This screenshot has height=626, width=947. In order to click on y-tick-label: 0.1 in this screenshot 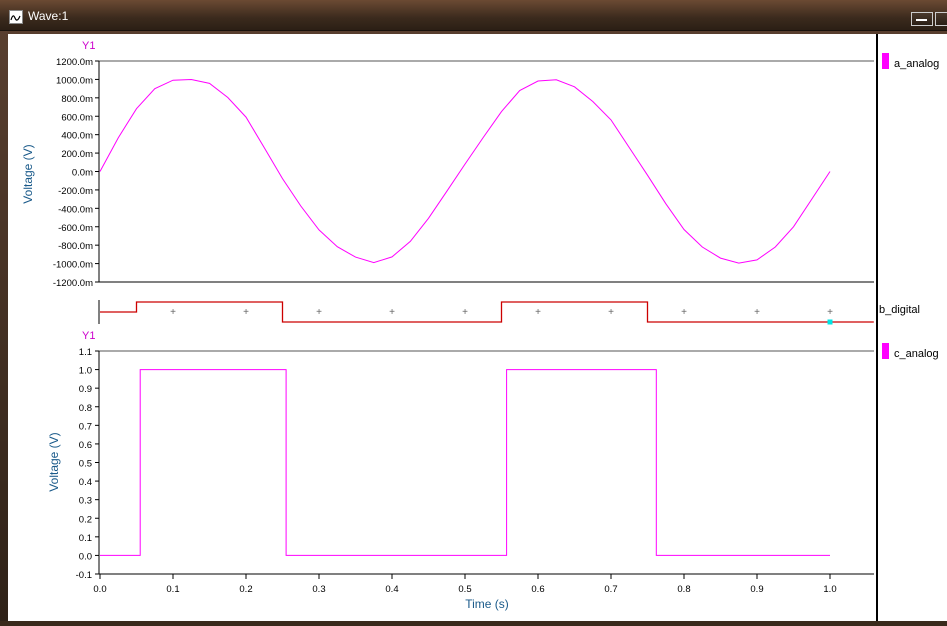, I will do `click(85, 538)`.